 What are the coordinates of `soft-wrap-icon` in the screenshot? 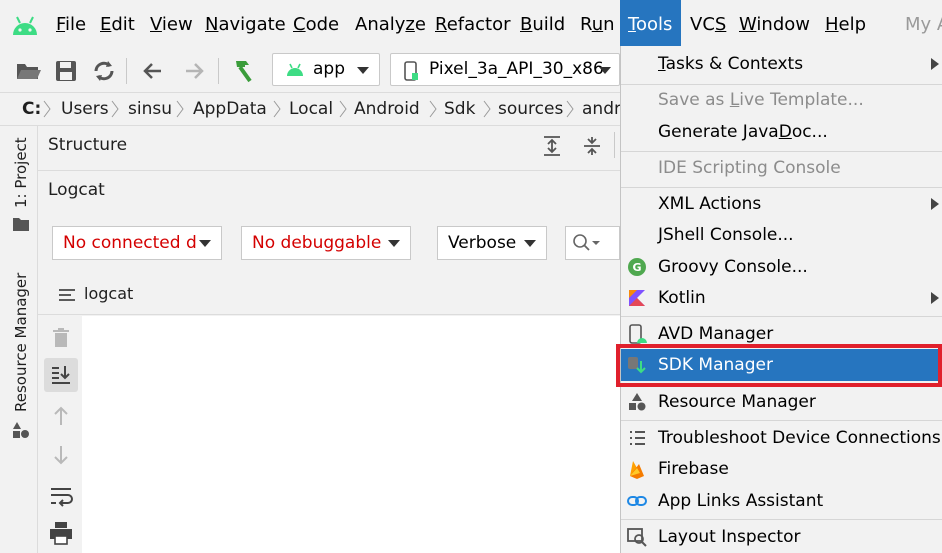 It's located at (61, 496).